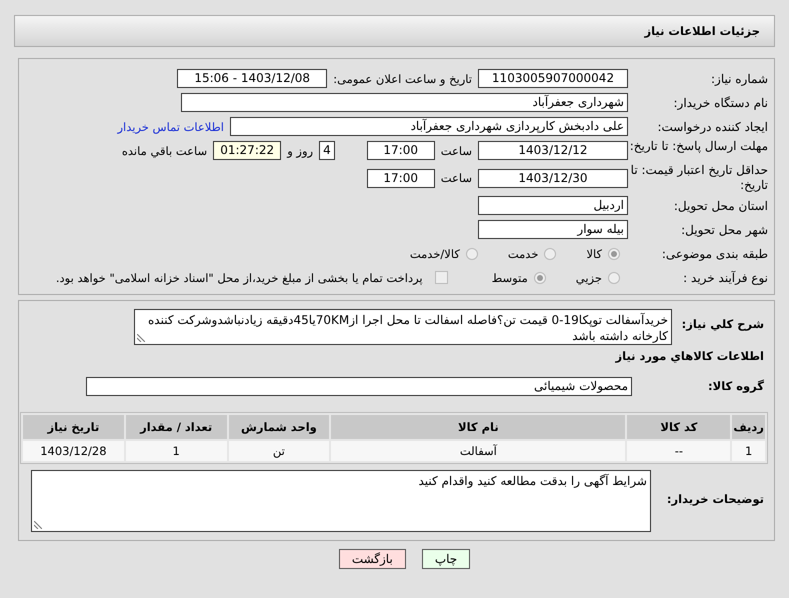 This screenshot has width=789, height=598. What do you see at coordinates (372, 559) in the screenshot?
I see `back-button: بازگشت` at bounding box center [372, 559].